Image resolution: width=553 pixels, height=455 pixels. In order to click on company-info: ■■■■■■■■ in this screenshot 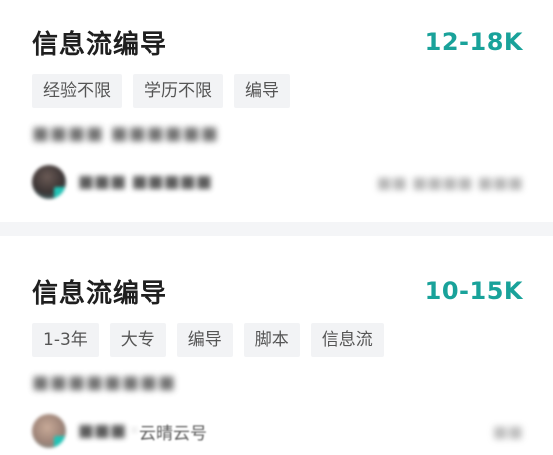, I will do `click(277, 384)`.